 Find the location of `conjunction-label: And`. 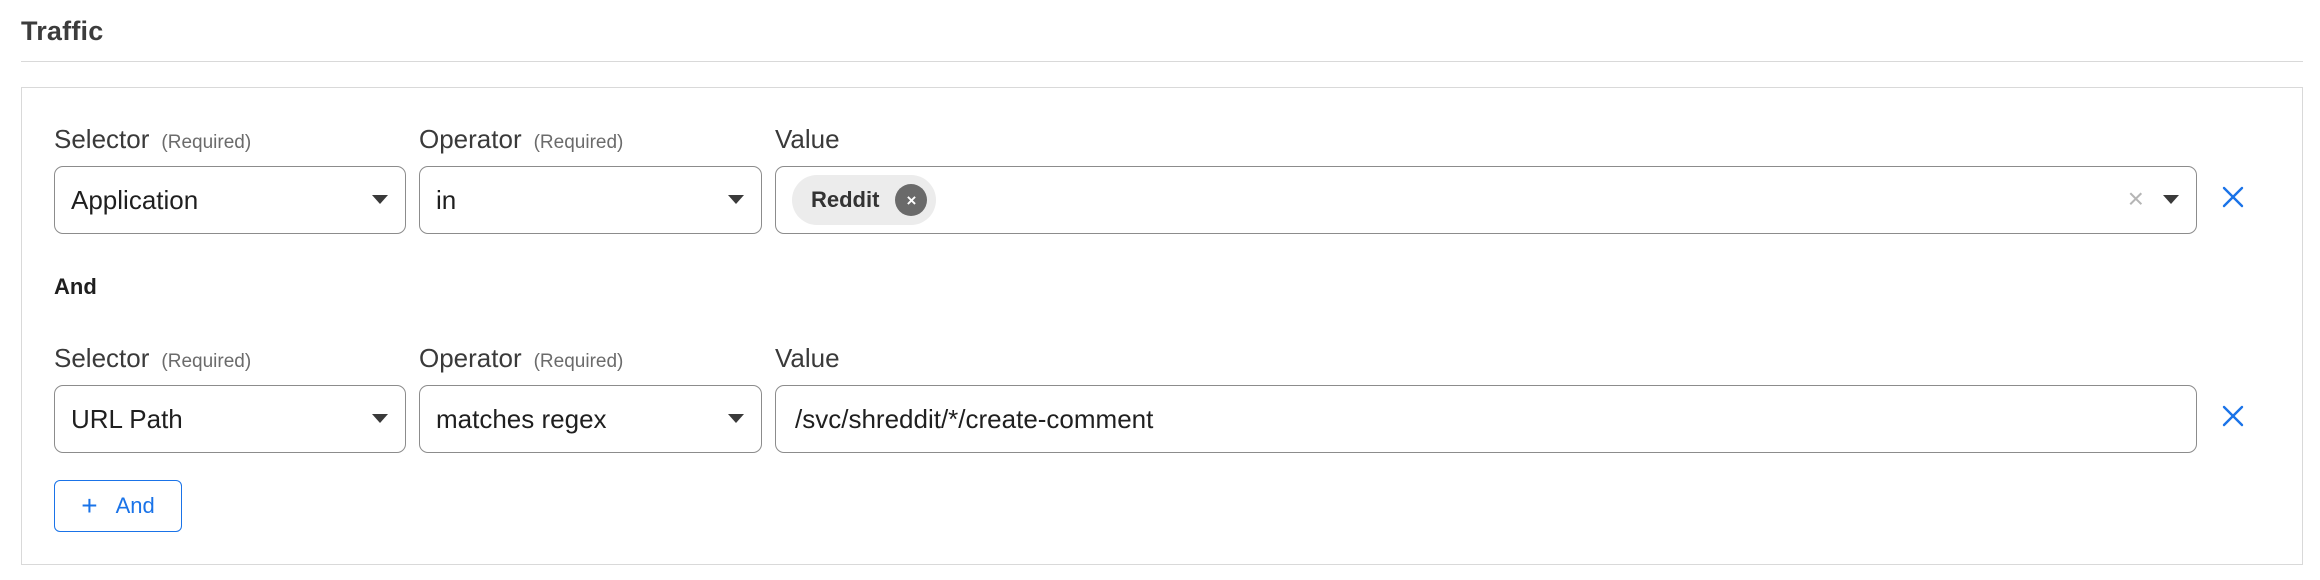

conjunction-label: And is located at coordinates (75, 286).